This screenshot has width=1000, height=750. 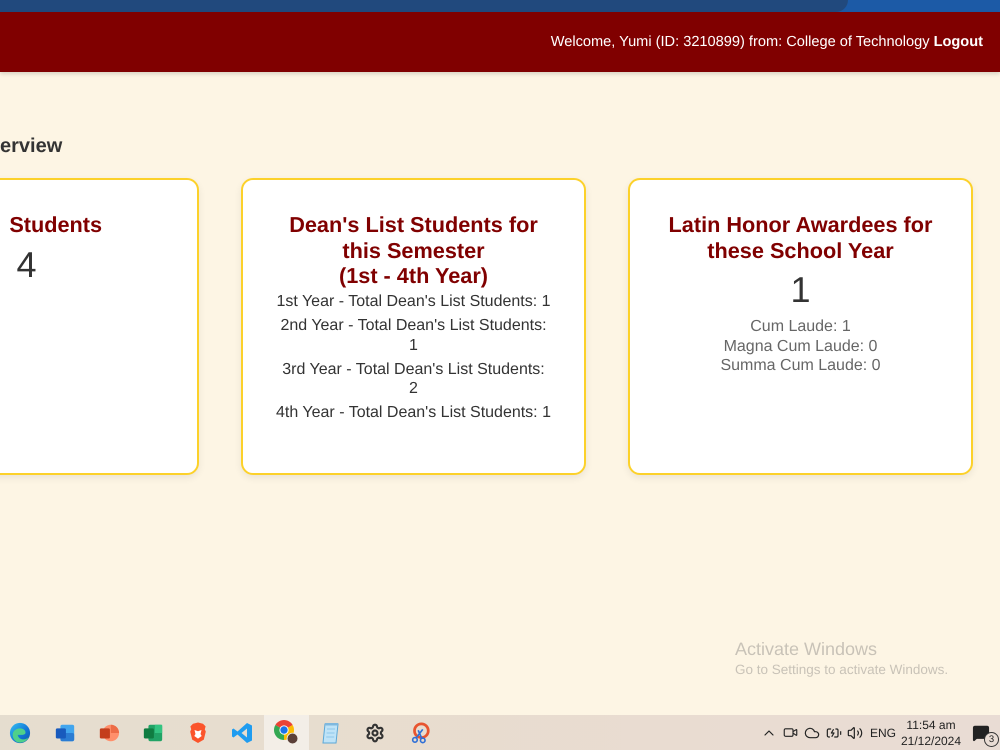 What do you see at coordinates (414, 302) in the screenshot?
I see `card-line: 1st Year - Total Dean's List Students: 1` at bounding box center [414, 302].